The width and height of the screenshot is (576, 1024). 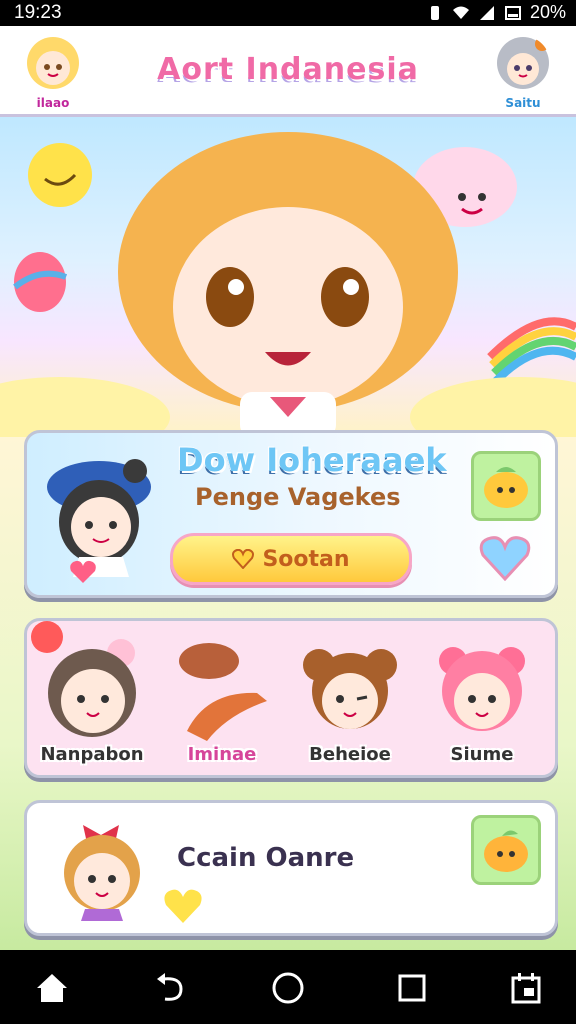 What do you see at coordinates (53, 103) in the screenshot?
I see `left-avatar-tag: ilaao` at bounding box center [53, 103].